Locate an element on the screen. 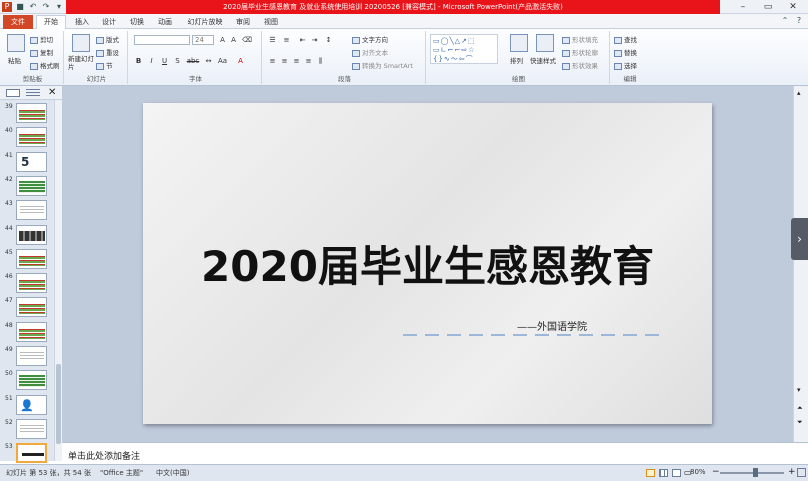 The width and height of the screenshot is (808, 481). char-spacing-icon: ↔ is located at coordinates (208, 61).